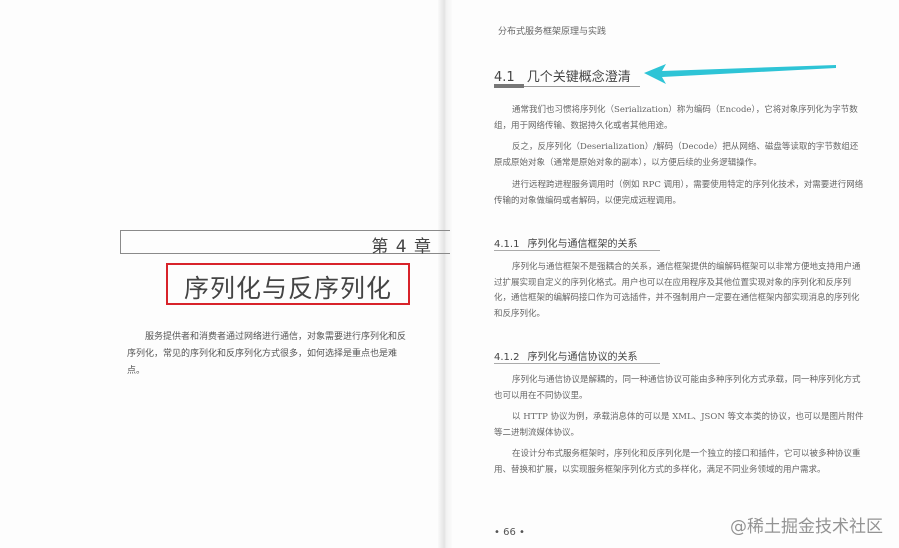  I want to click on chapter-title-highlight: 序列化与反序列化, so click(288, 284).